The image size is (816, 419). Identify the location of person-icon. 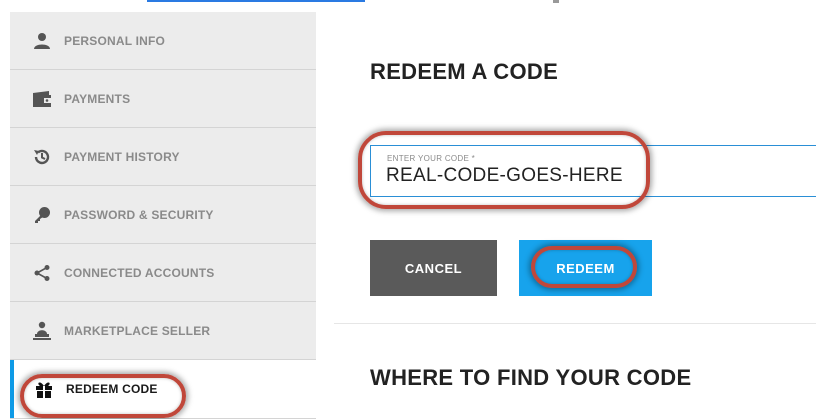
(42, 41).